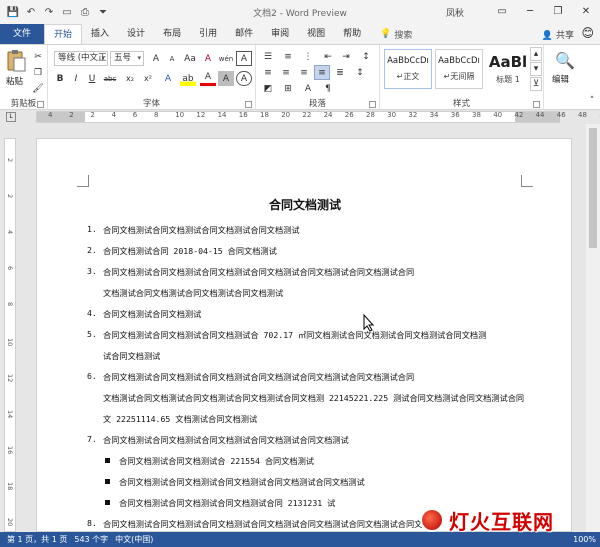  What do you see at coordinates (502, 11) in the screenshot?
I see `ribbon-display-icon: ▭` at bounding box center [502, 11].